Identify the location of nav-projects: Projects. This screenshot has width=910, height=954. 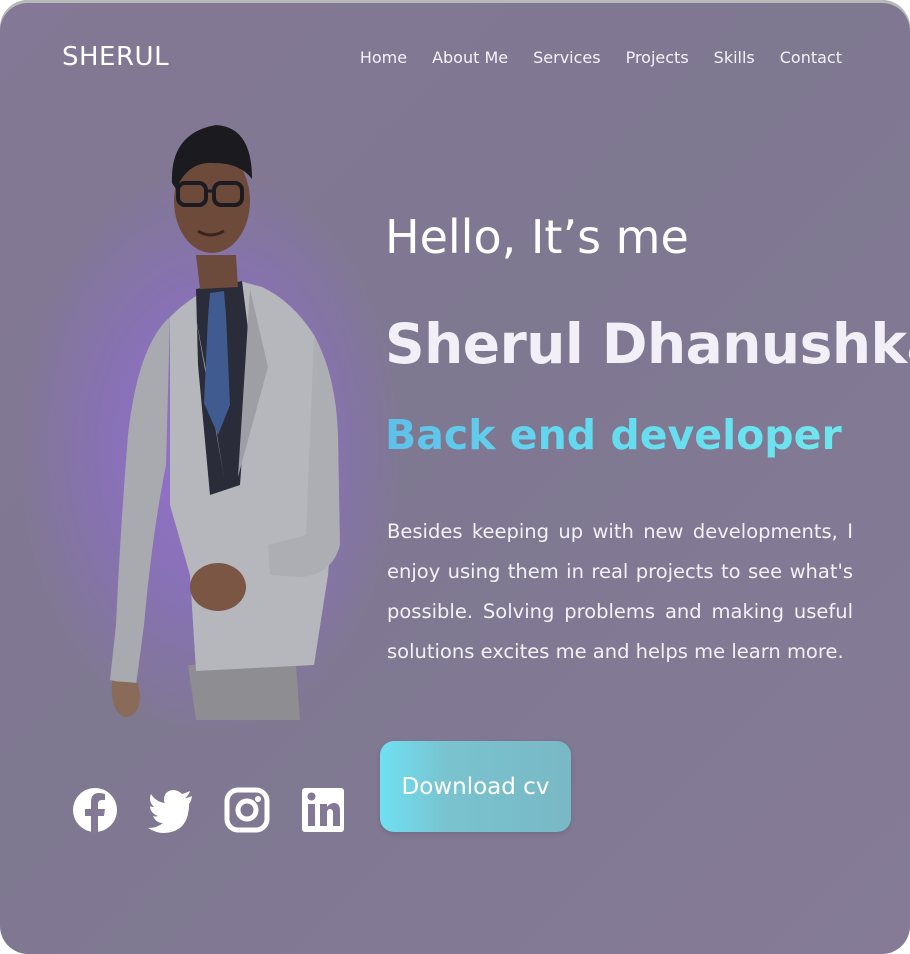
(657, 57).